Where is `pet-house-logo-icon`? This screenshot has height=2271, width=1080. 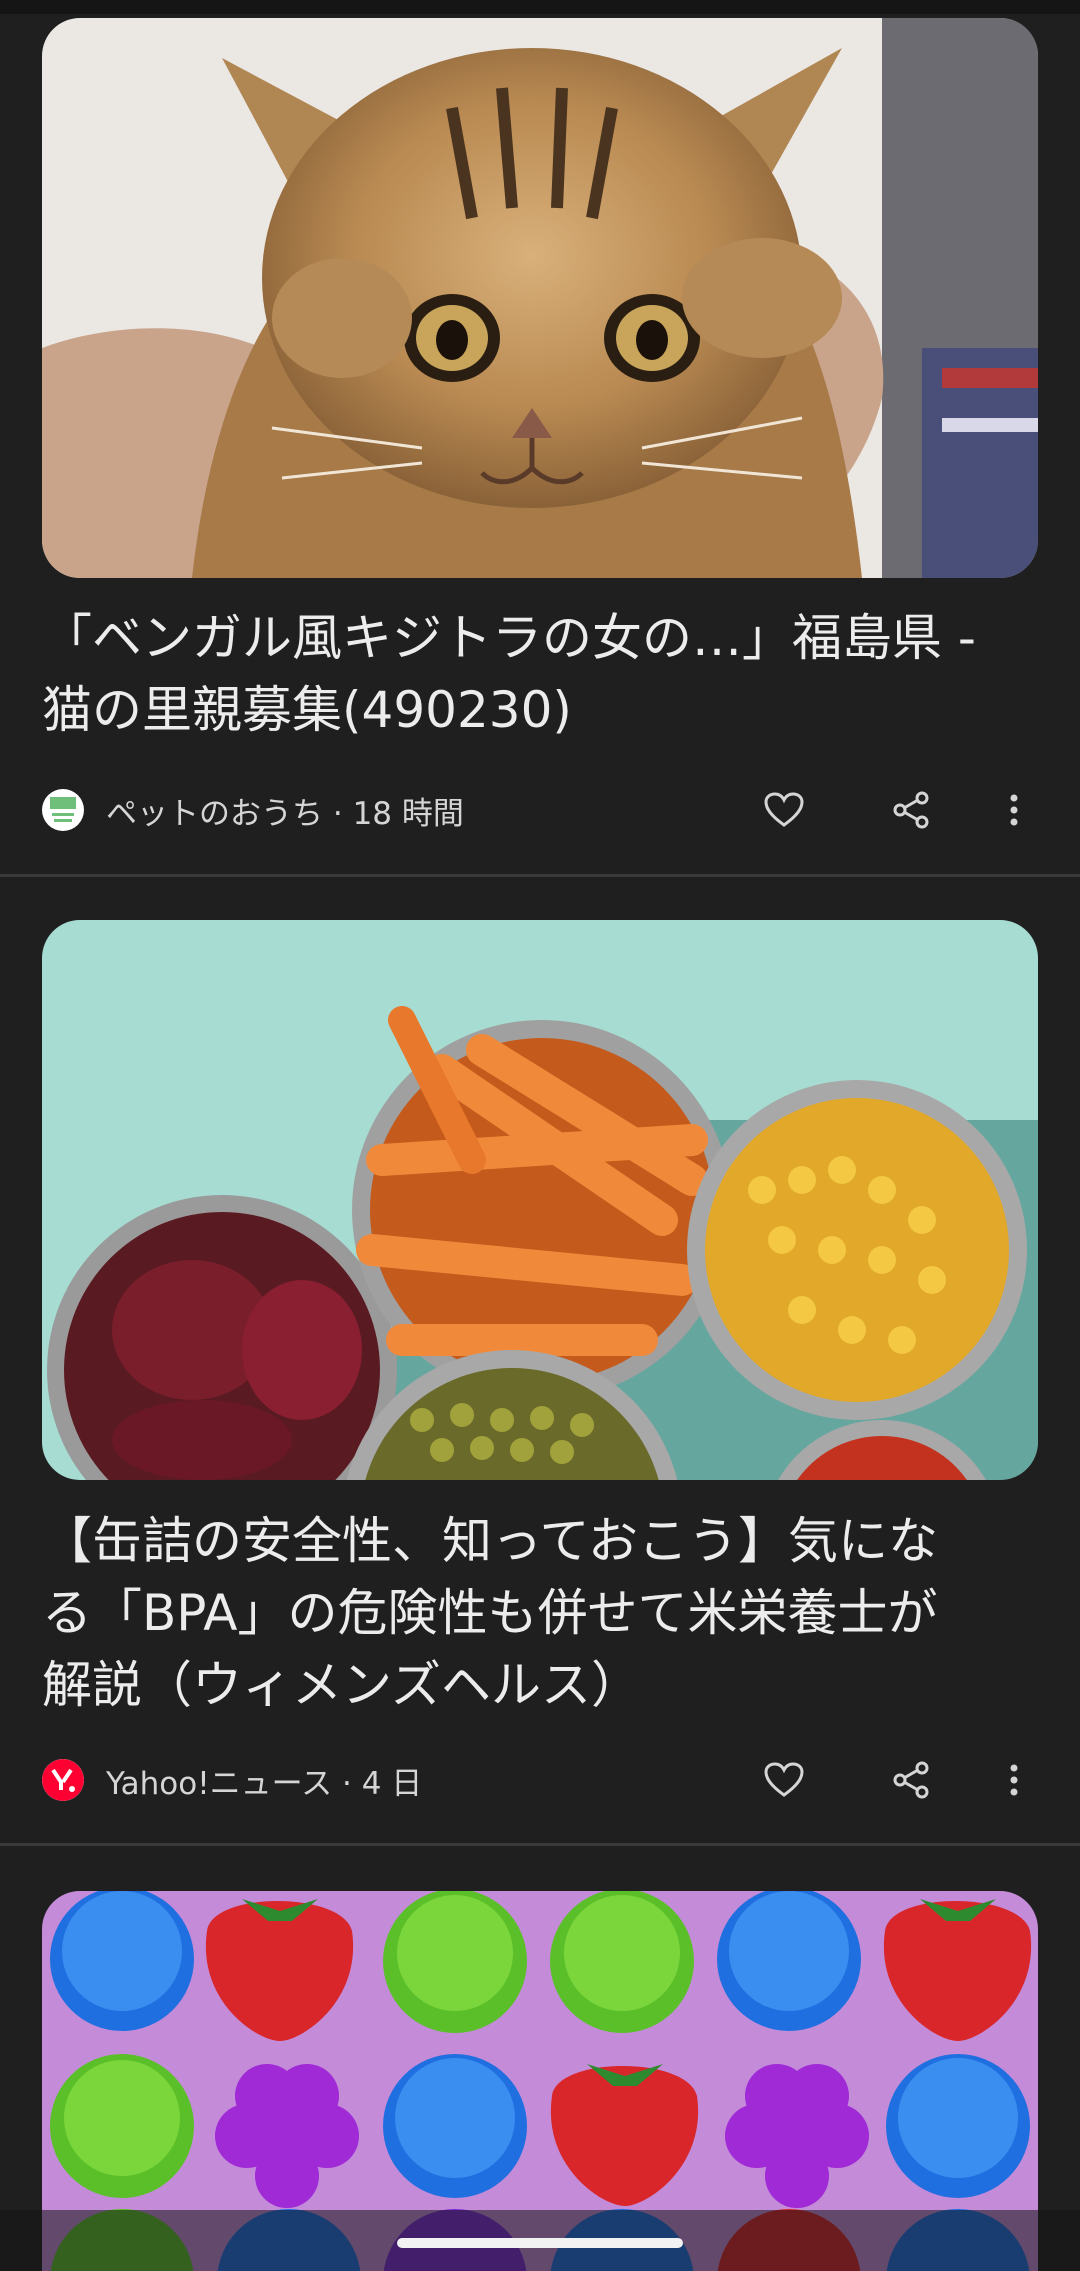
pet-house-logo-icon is located at coordinates (63, 810).